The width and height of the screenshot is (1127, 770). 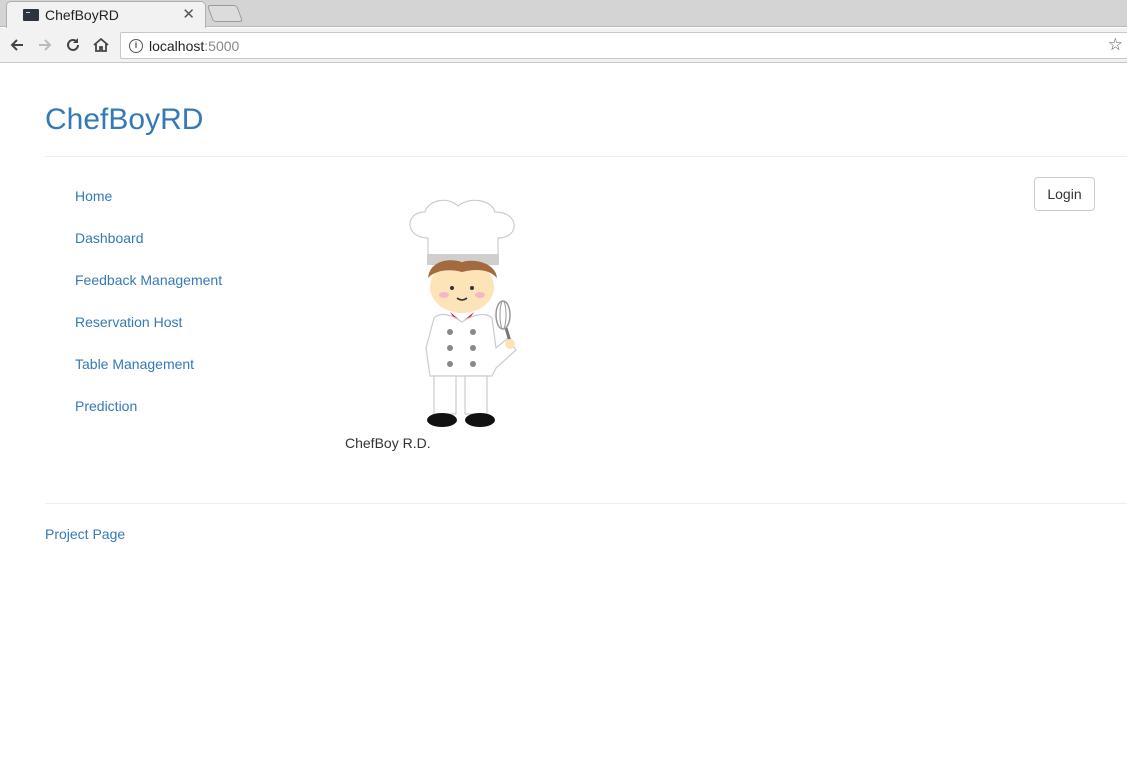 What do you see at coordinates (101, 45) in the screenshot?
I see `home-icon` at bounding box center [101, 45].